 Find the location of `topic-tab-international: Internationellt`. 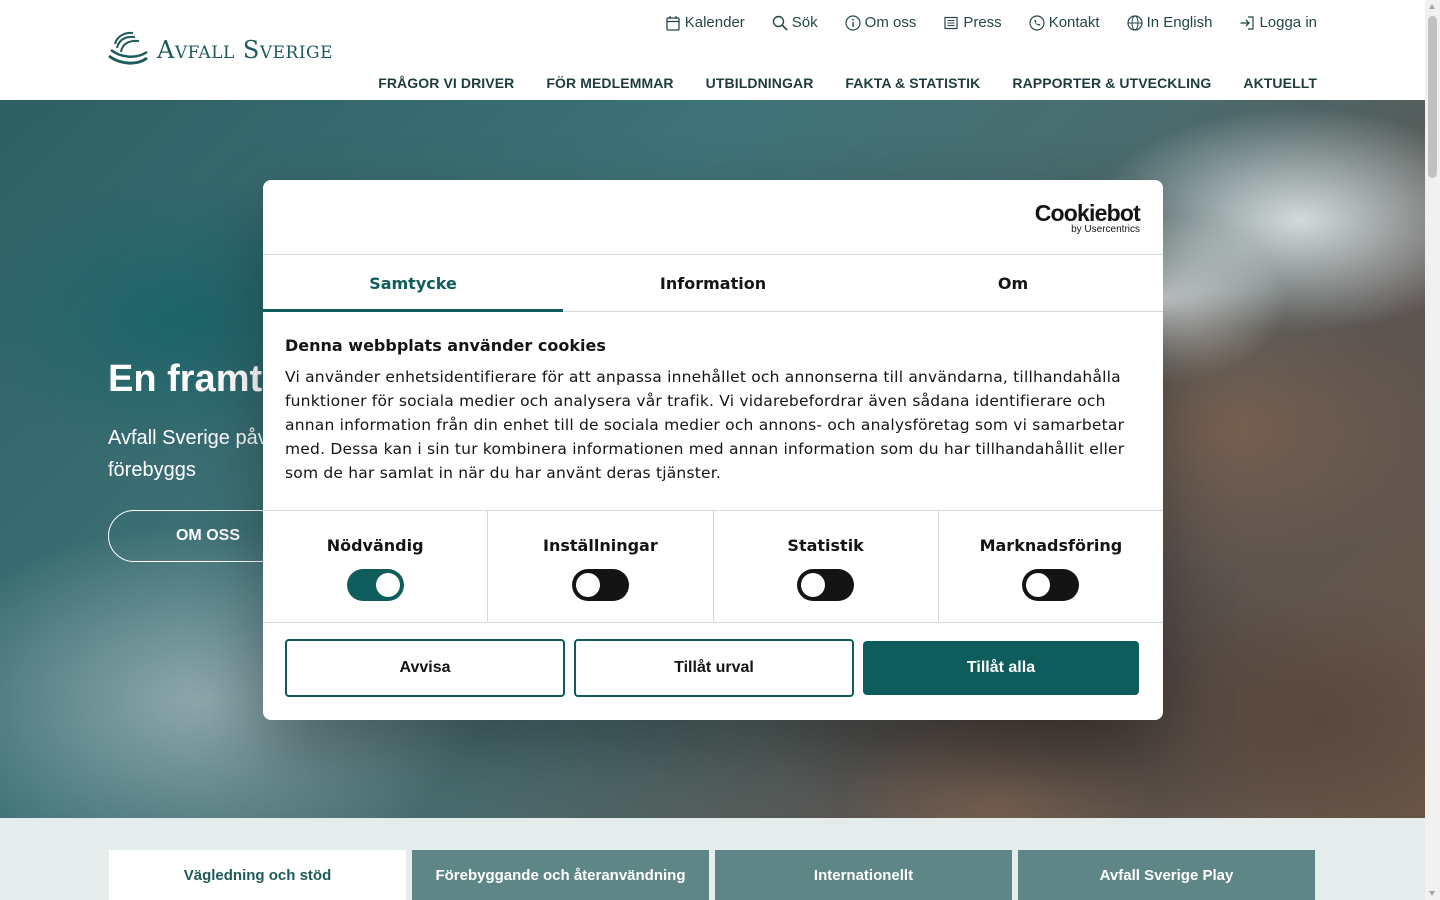

topic-tab-international: Internationellt is located at coordinates (863, 875).